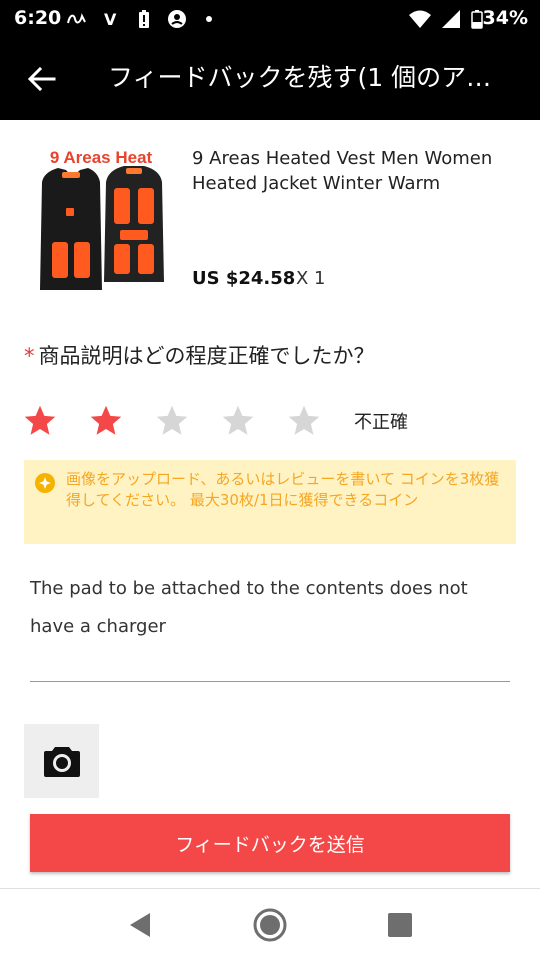 The height and width of the screenshot is (960, 540). What do you see at coordinates (45, 483) in the screenshot?
I see `coin-icon` at bounding box center [45, 483].